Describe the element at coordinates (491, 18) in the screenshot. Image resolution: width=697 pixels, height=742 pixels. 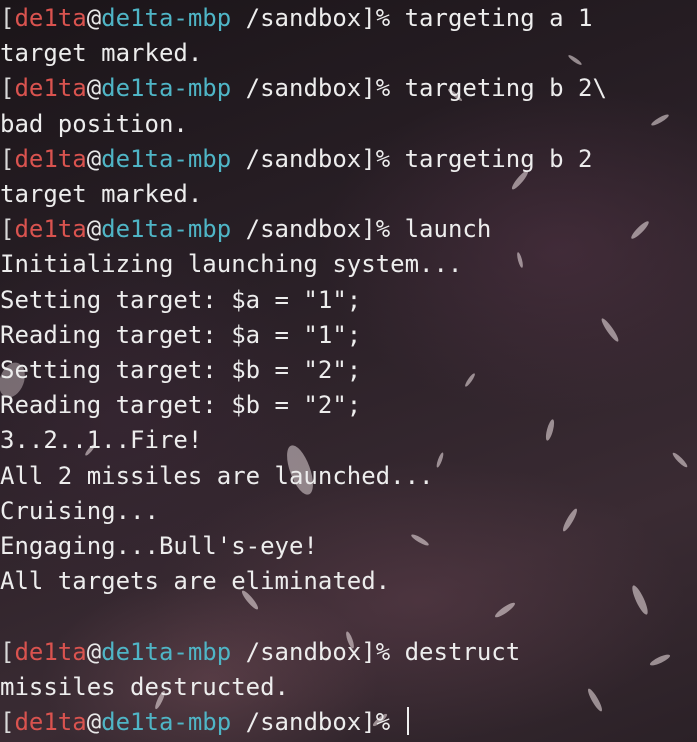
I see `command-text: targeting a 1` at that location.